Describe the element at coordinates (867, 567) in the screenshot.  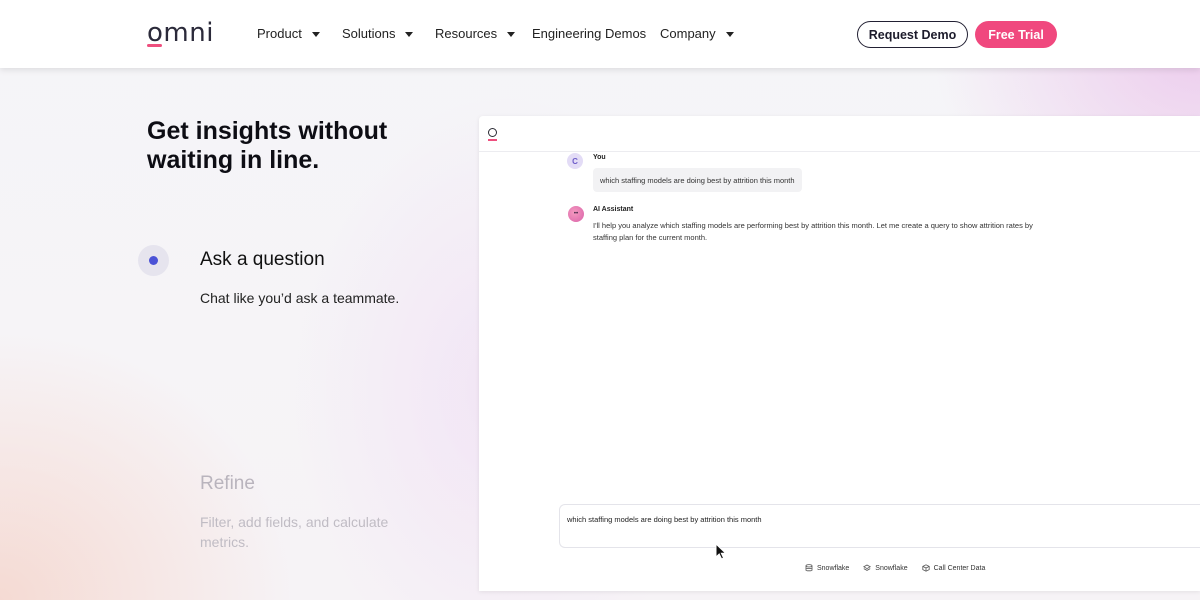
I see `layers-icon` at that location.